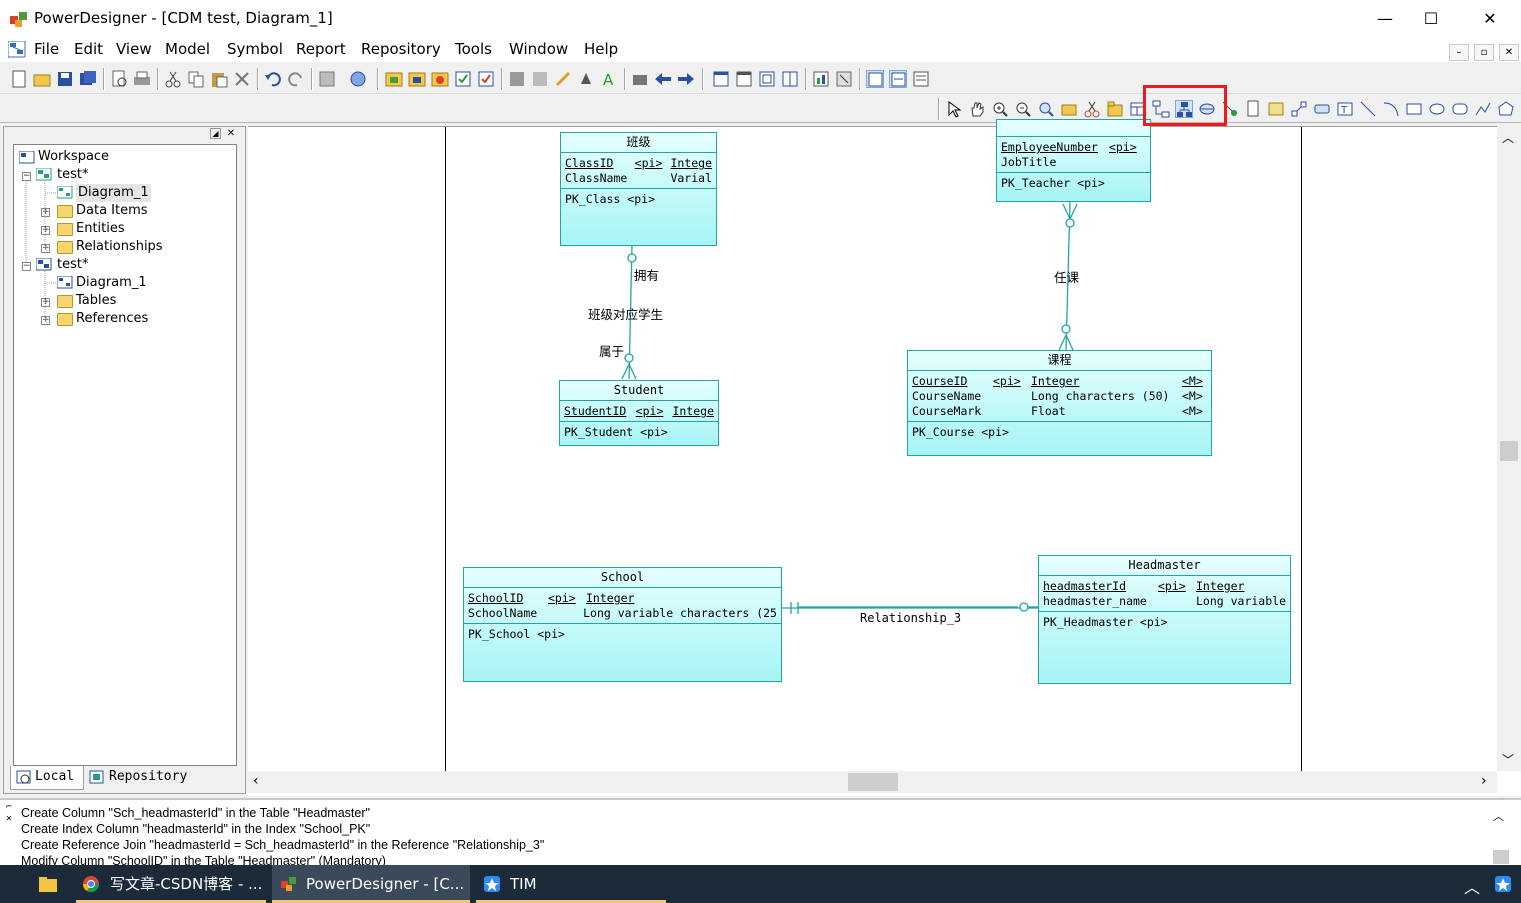 This screenshot has height=903, width=1521. What do you see at coordinates (1092, 109) in the screenshot?
I see `delete-palette-icon` at bounding box center [1092, 109].